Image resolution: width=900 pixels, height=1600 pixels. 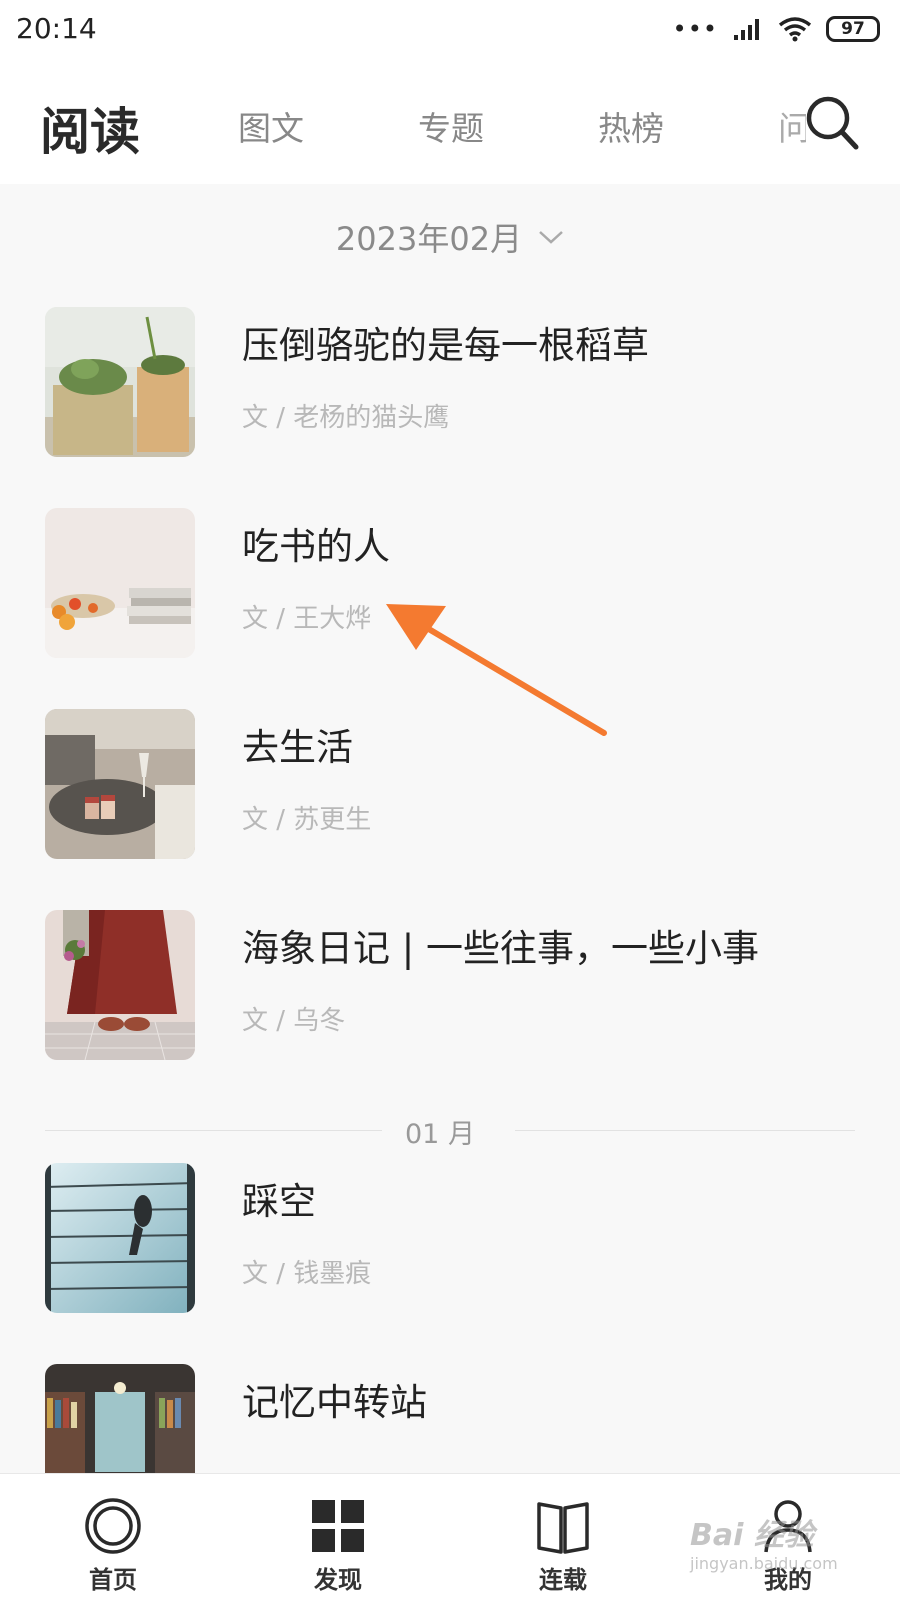 I want to click on bottom-nav-label: 连载, so click(x=563, y=1580).